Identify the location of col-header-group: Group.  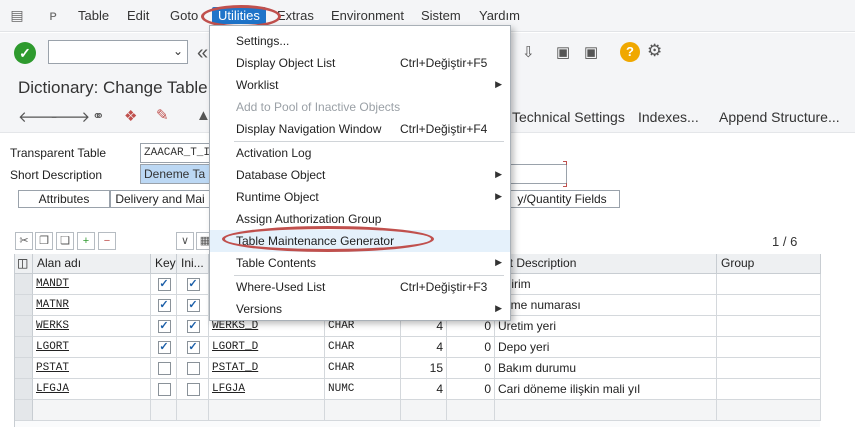
(769, 264).